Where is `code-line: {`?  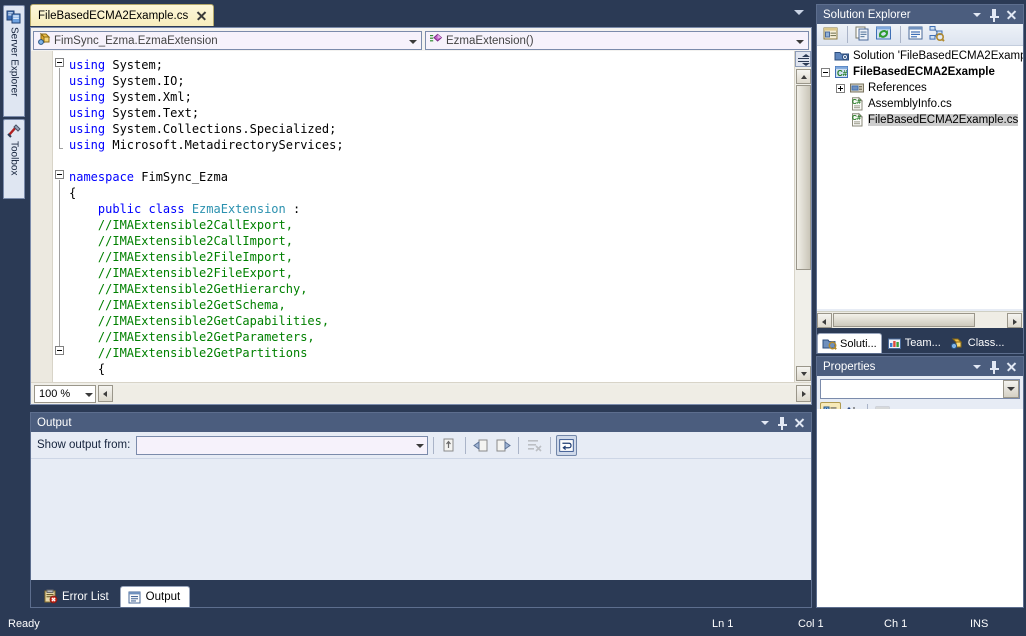
code-line: { is located at coordinates (73, 193).